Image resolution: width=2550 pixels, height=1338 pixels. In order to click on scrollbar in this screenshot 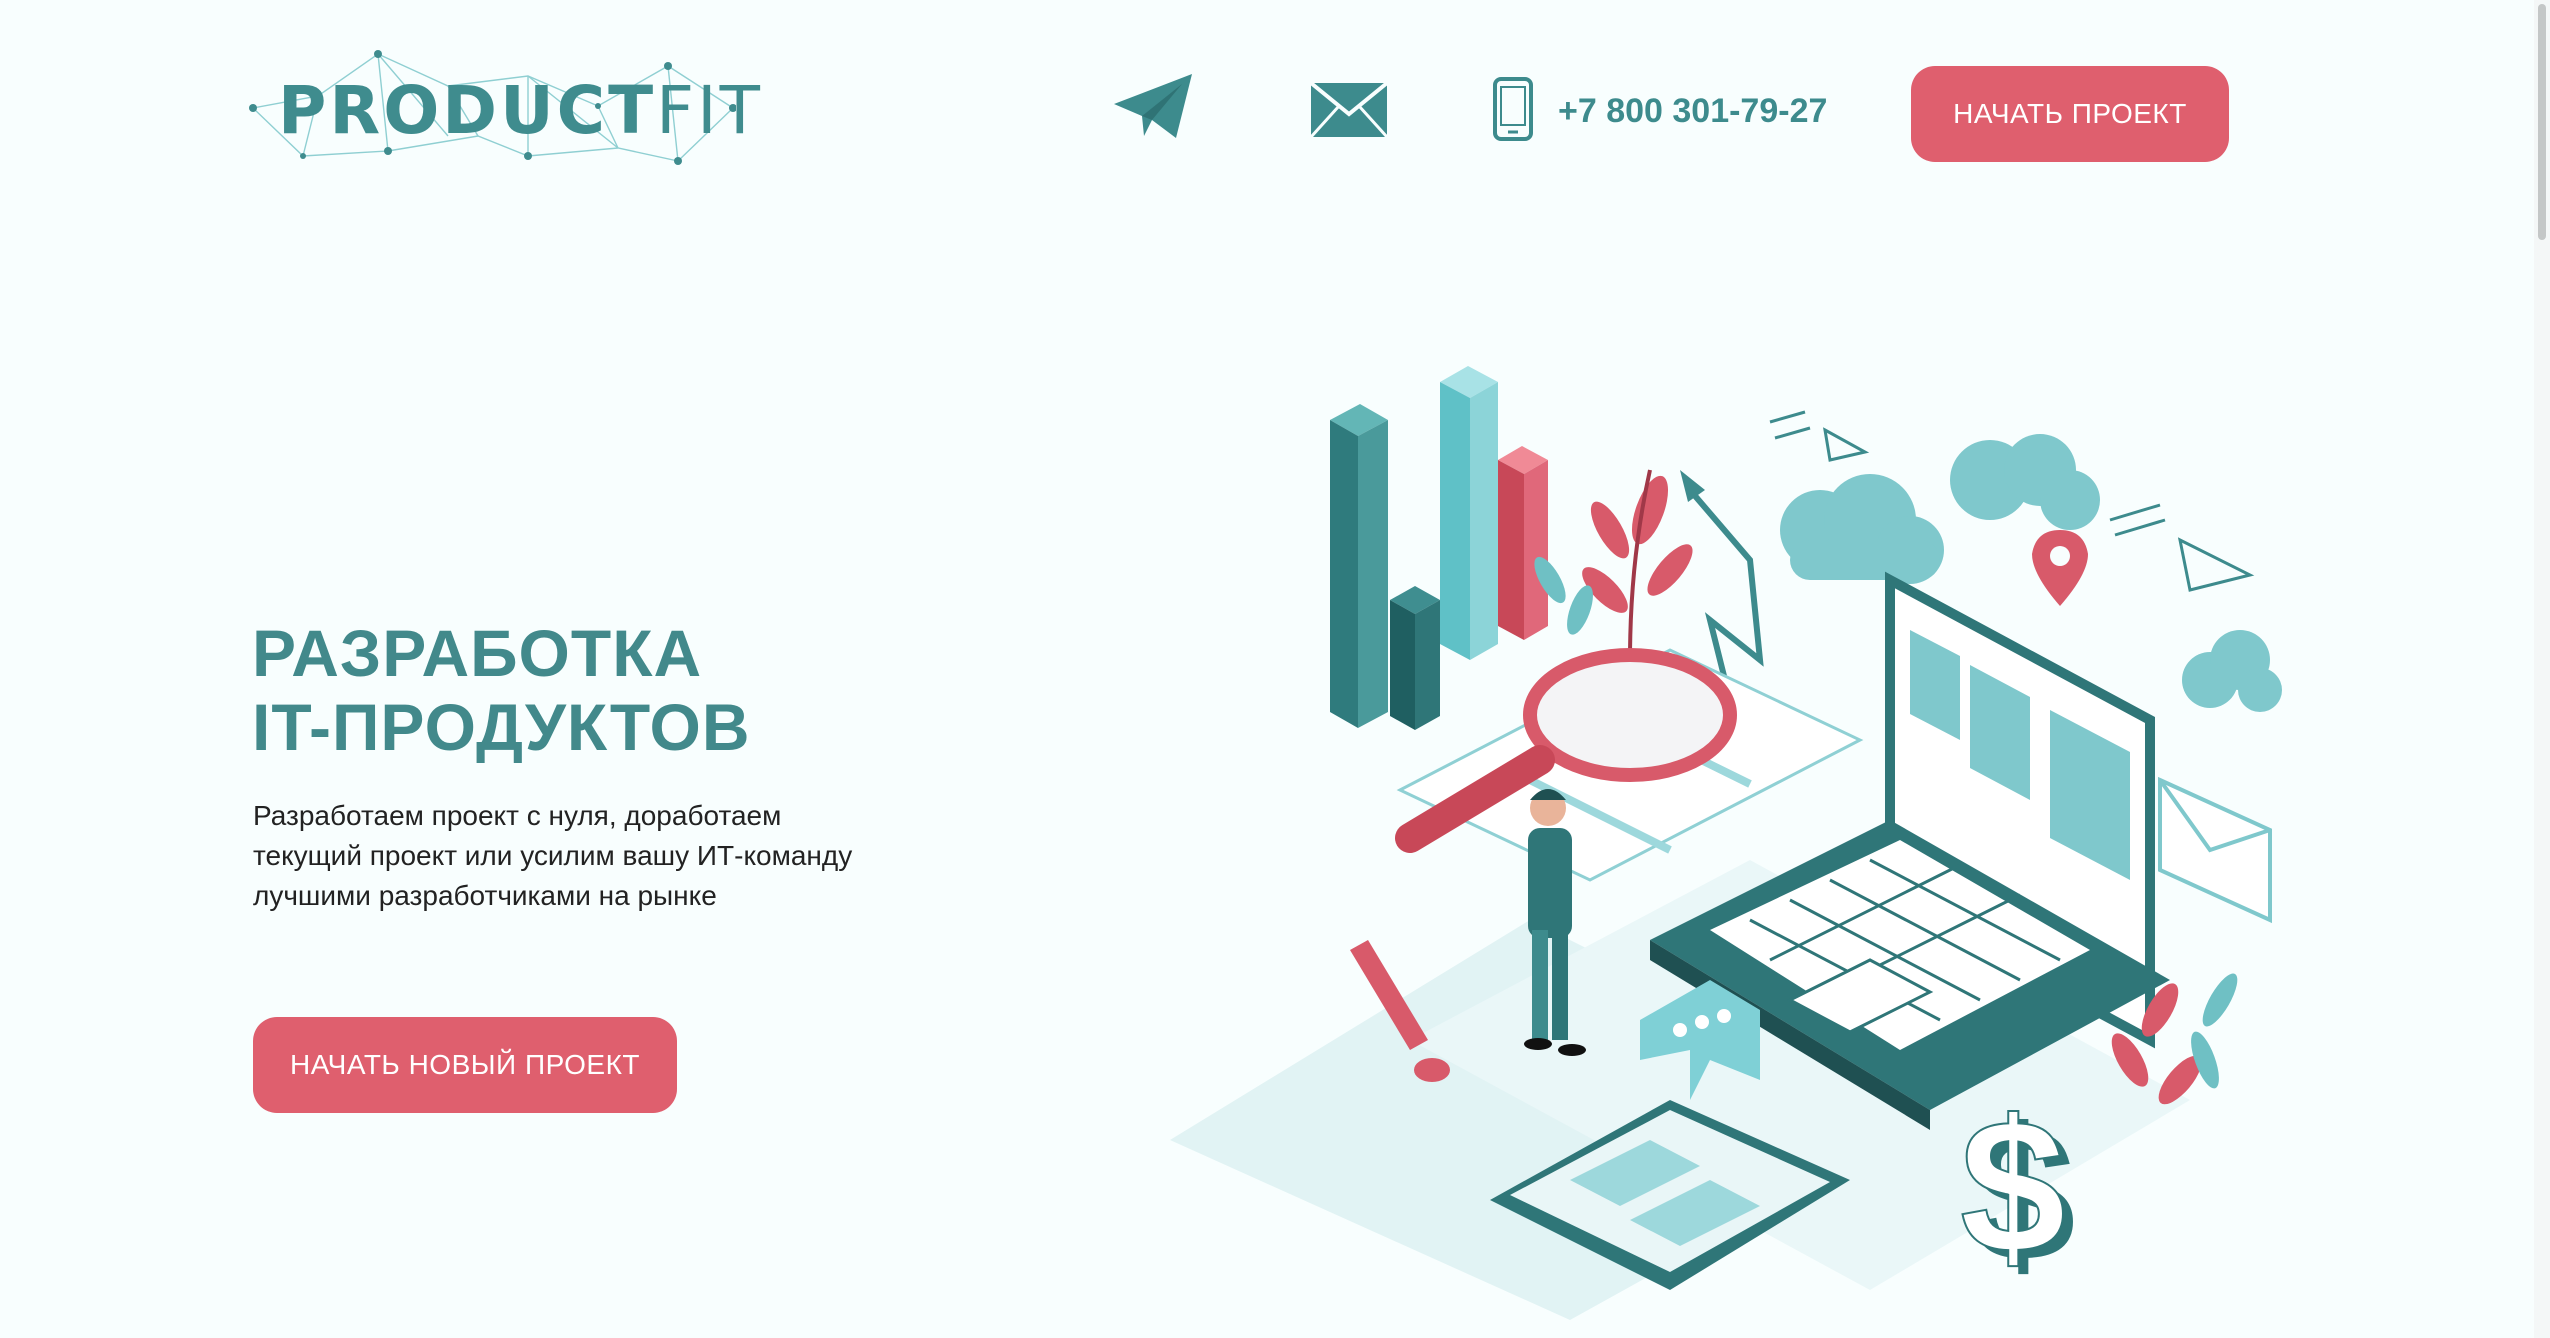, I will do `click(2542, 669)`.